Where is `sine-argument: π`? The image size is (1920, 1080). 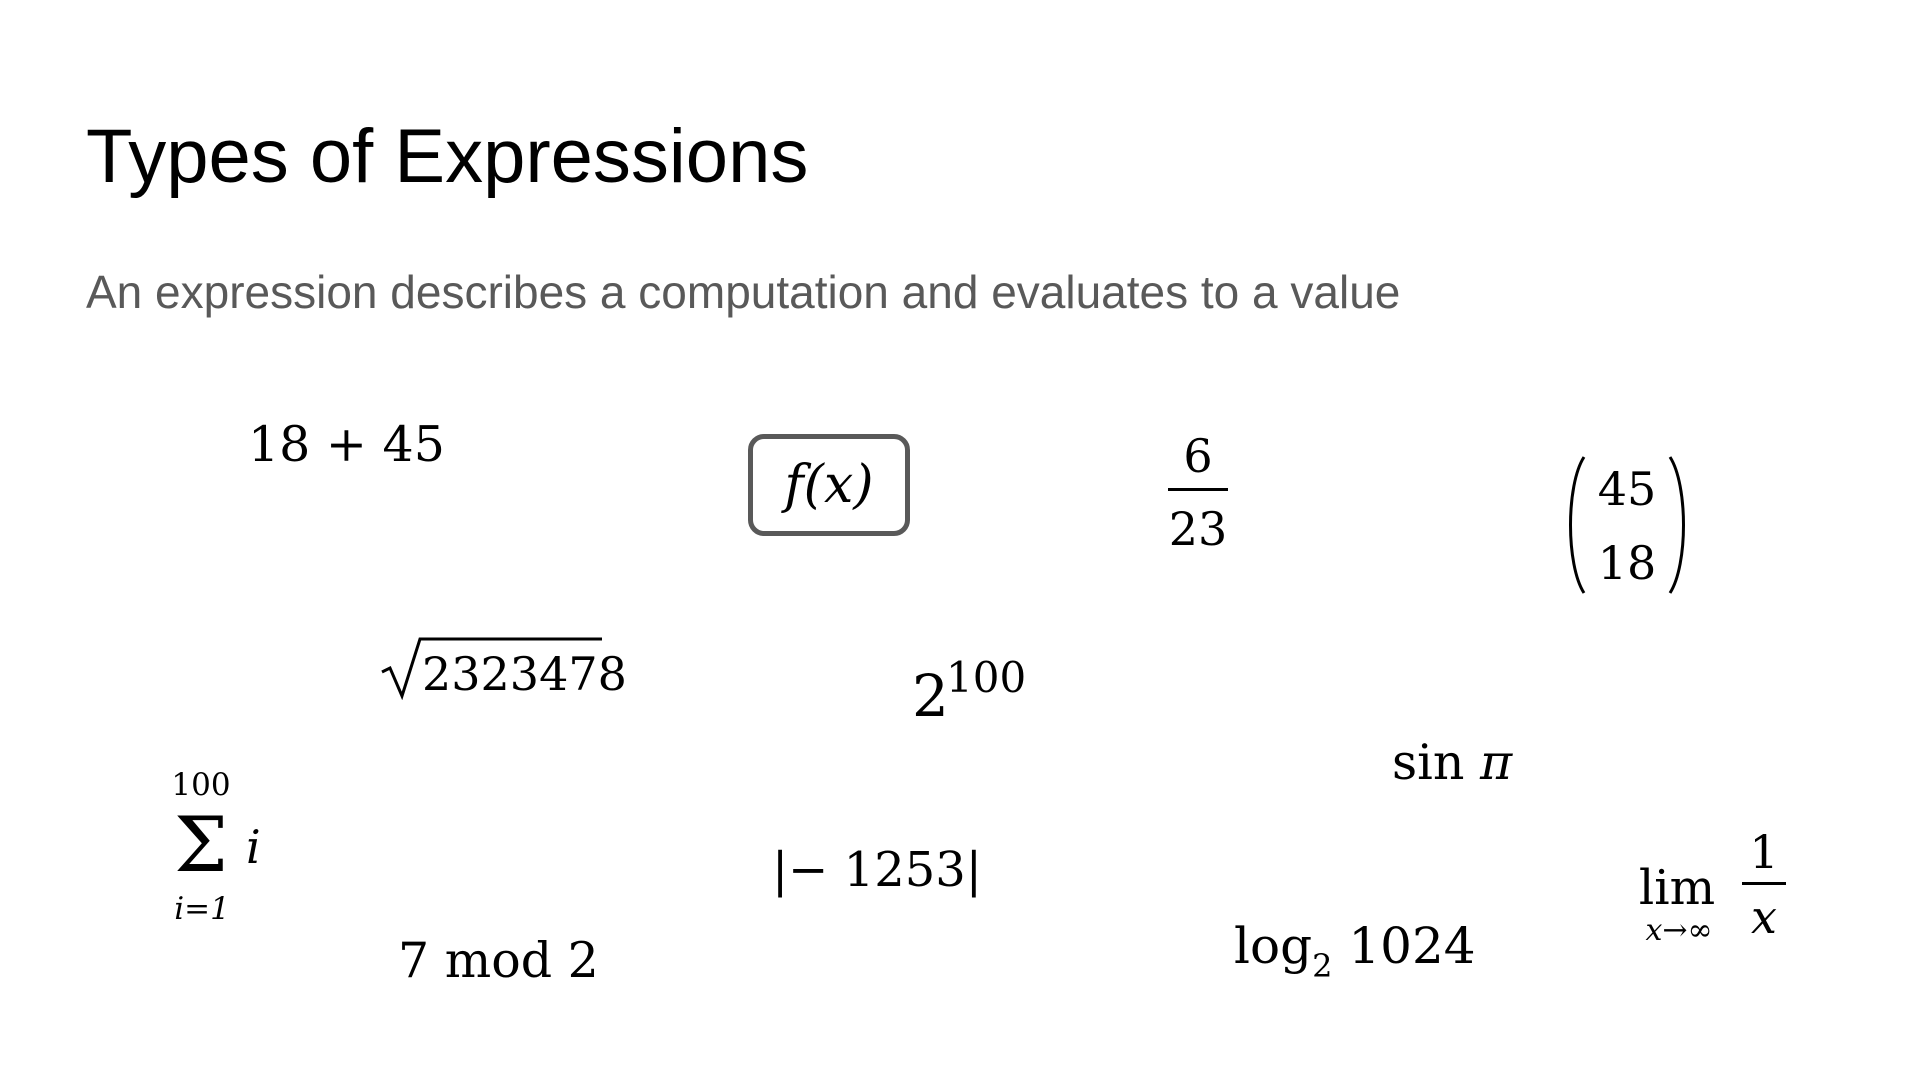
sine-argument: π is located at coordinates (1496, 762).